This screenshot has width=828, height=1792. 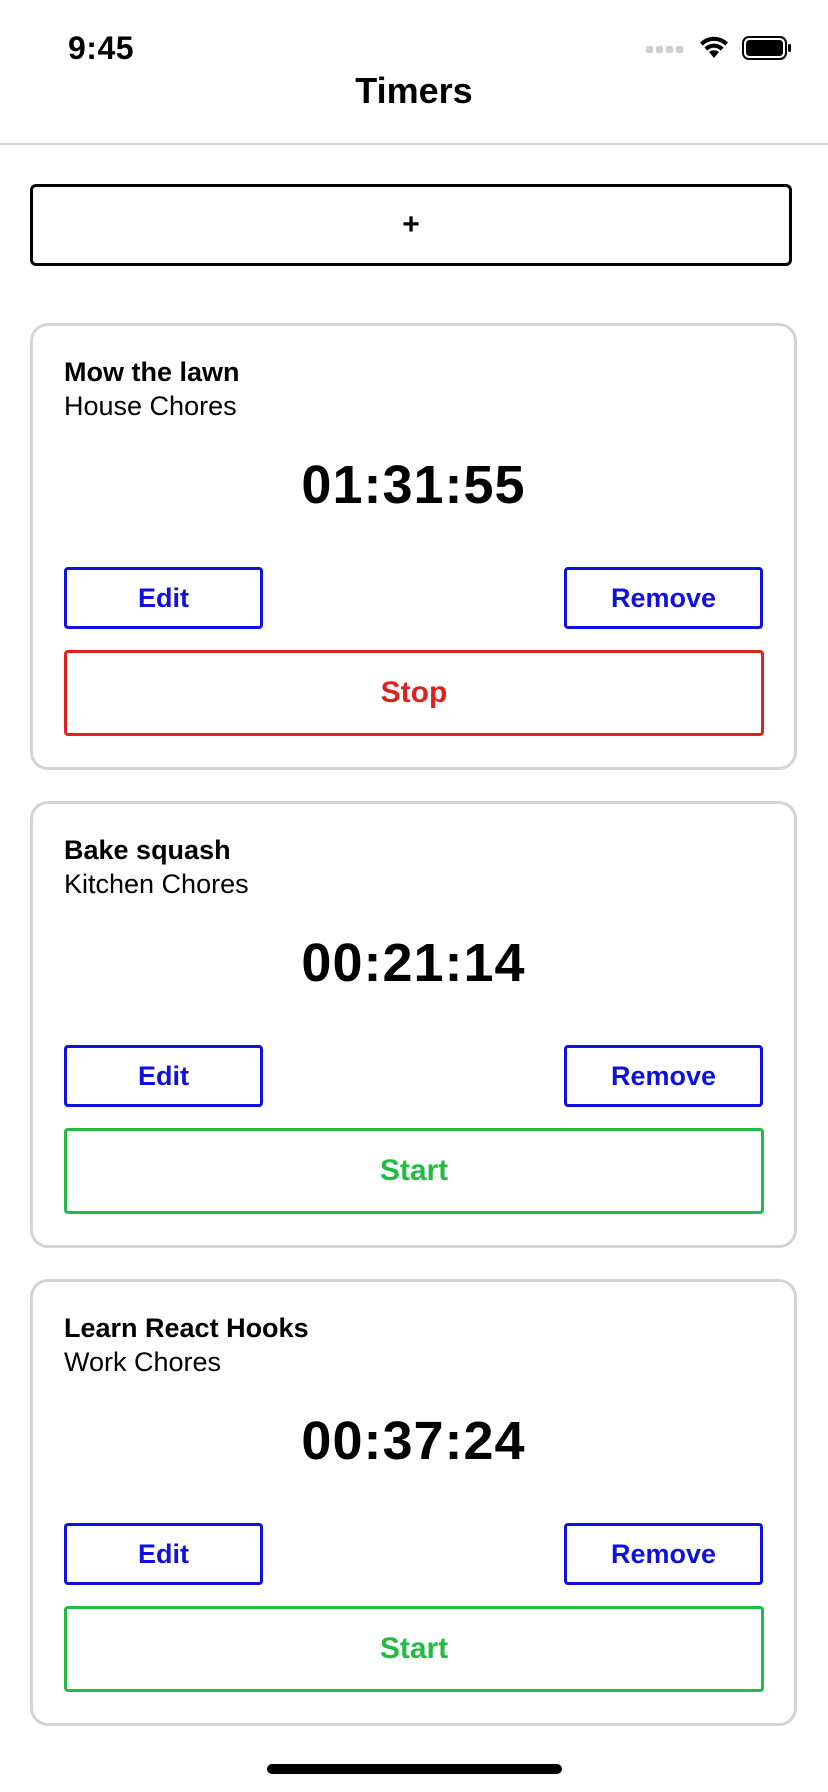 What do you see at coordinates (150, 406) in the screenshot?
I see `timer-project: House Chores` at bounding box center [150, 406].